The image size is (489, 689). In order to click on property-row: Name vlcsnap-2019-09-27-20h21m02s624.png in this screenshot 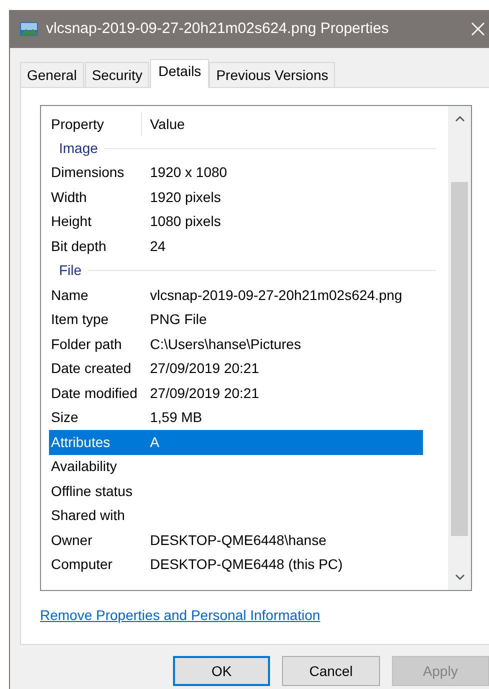, I will do `click(236, 295)`.